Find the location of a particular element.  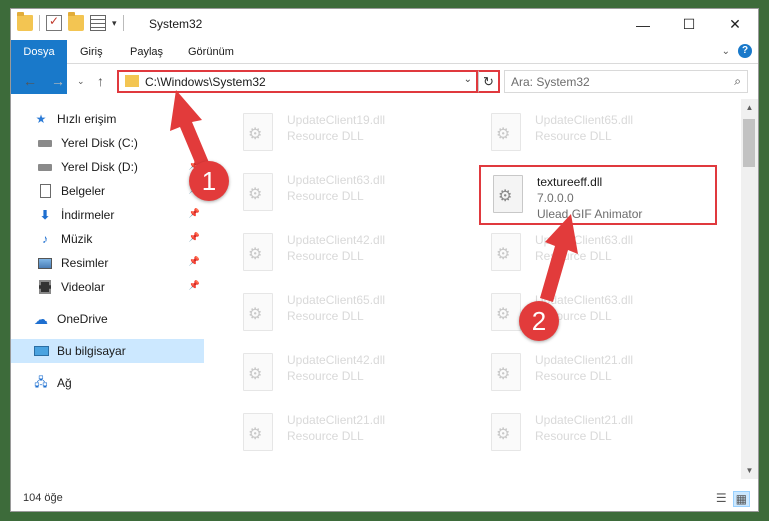

forward-arrow-icon: → is located at coordinates (58, 81).